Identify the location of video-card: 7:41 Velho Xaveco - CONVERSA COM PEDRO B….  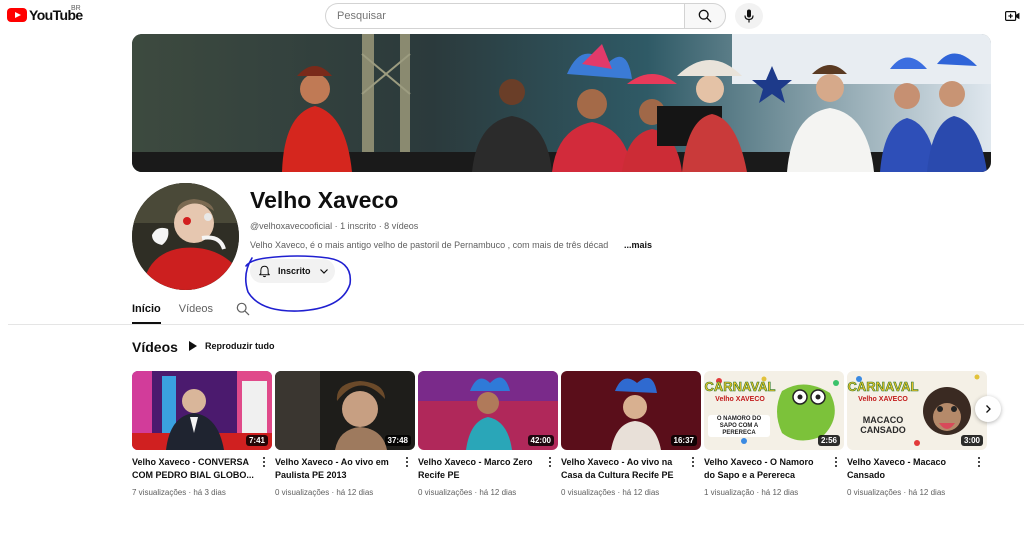
(202, 434).